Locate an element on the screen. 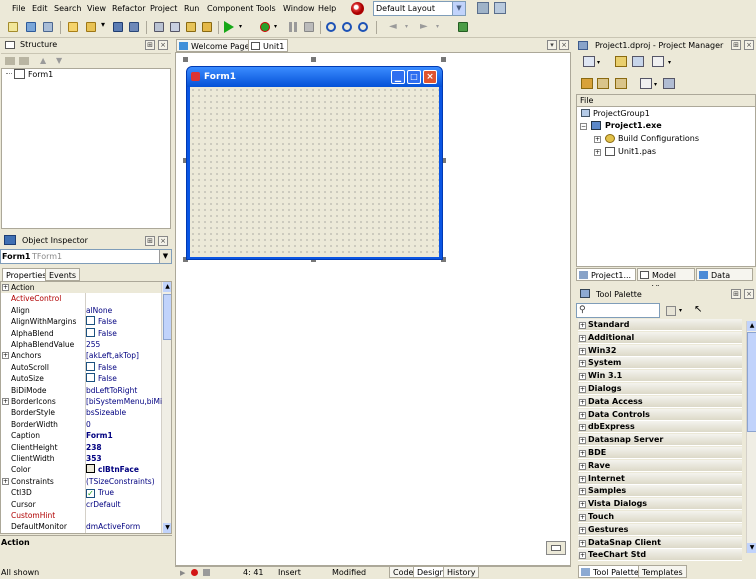 The image size is (756, 579). tab-welcome-page: Welcome Page is located at coordinates (215, 45).